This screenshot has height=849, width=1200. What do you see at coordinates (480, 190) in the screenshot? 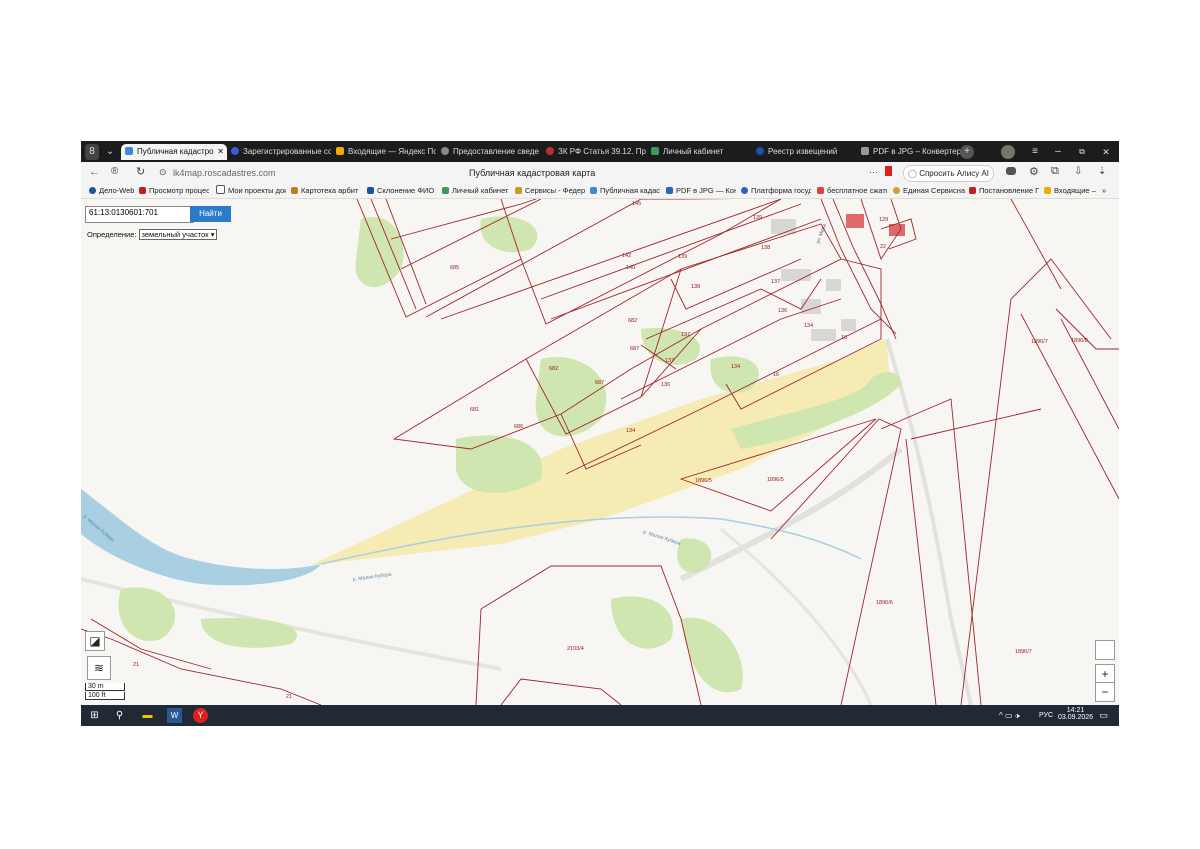
I see `bookmark-label: Личный кабинет` at bounding box center [480, 190].